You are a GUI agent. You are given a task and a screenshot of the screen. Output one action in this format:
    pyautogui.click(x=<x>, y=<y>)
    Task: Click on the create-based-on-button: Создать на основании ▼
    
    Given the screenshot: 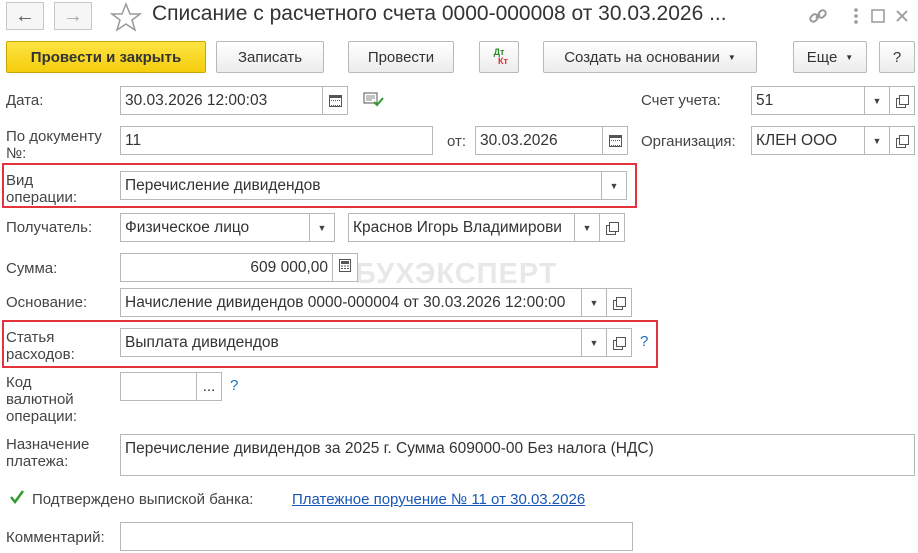 What is the action you would take?
    pyautogui.click(x=650, y=57)
    